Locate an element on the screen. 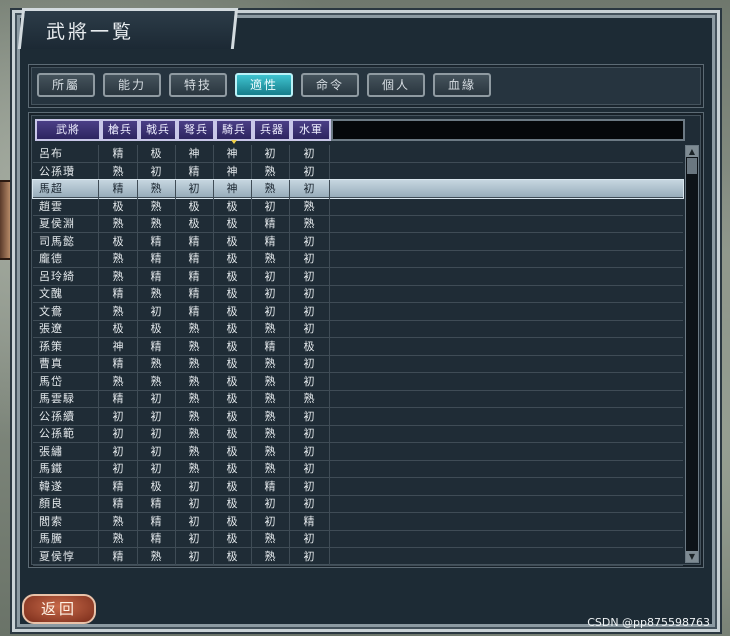 This screenshot has width=730, height=636. column-header-0: 武將 is located at coordinates (68, 130).